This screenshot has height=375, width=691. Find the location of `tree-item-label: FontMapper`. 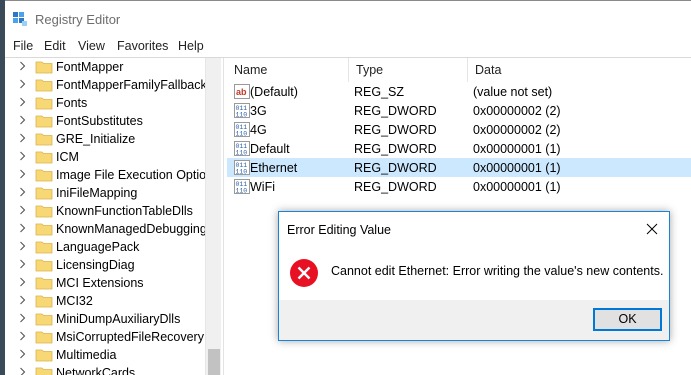

tree-item-label: FontMapper is located at coordinates (90, 67).